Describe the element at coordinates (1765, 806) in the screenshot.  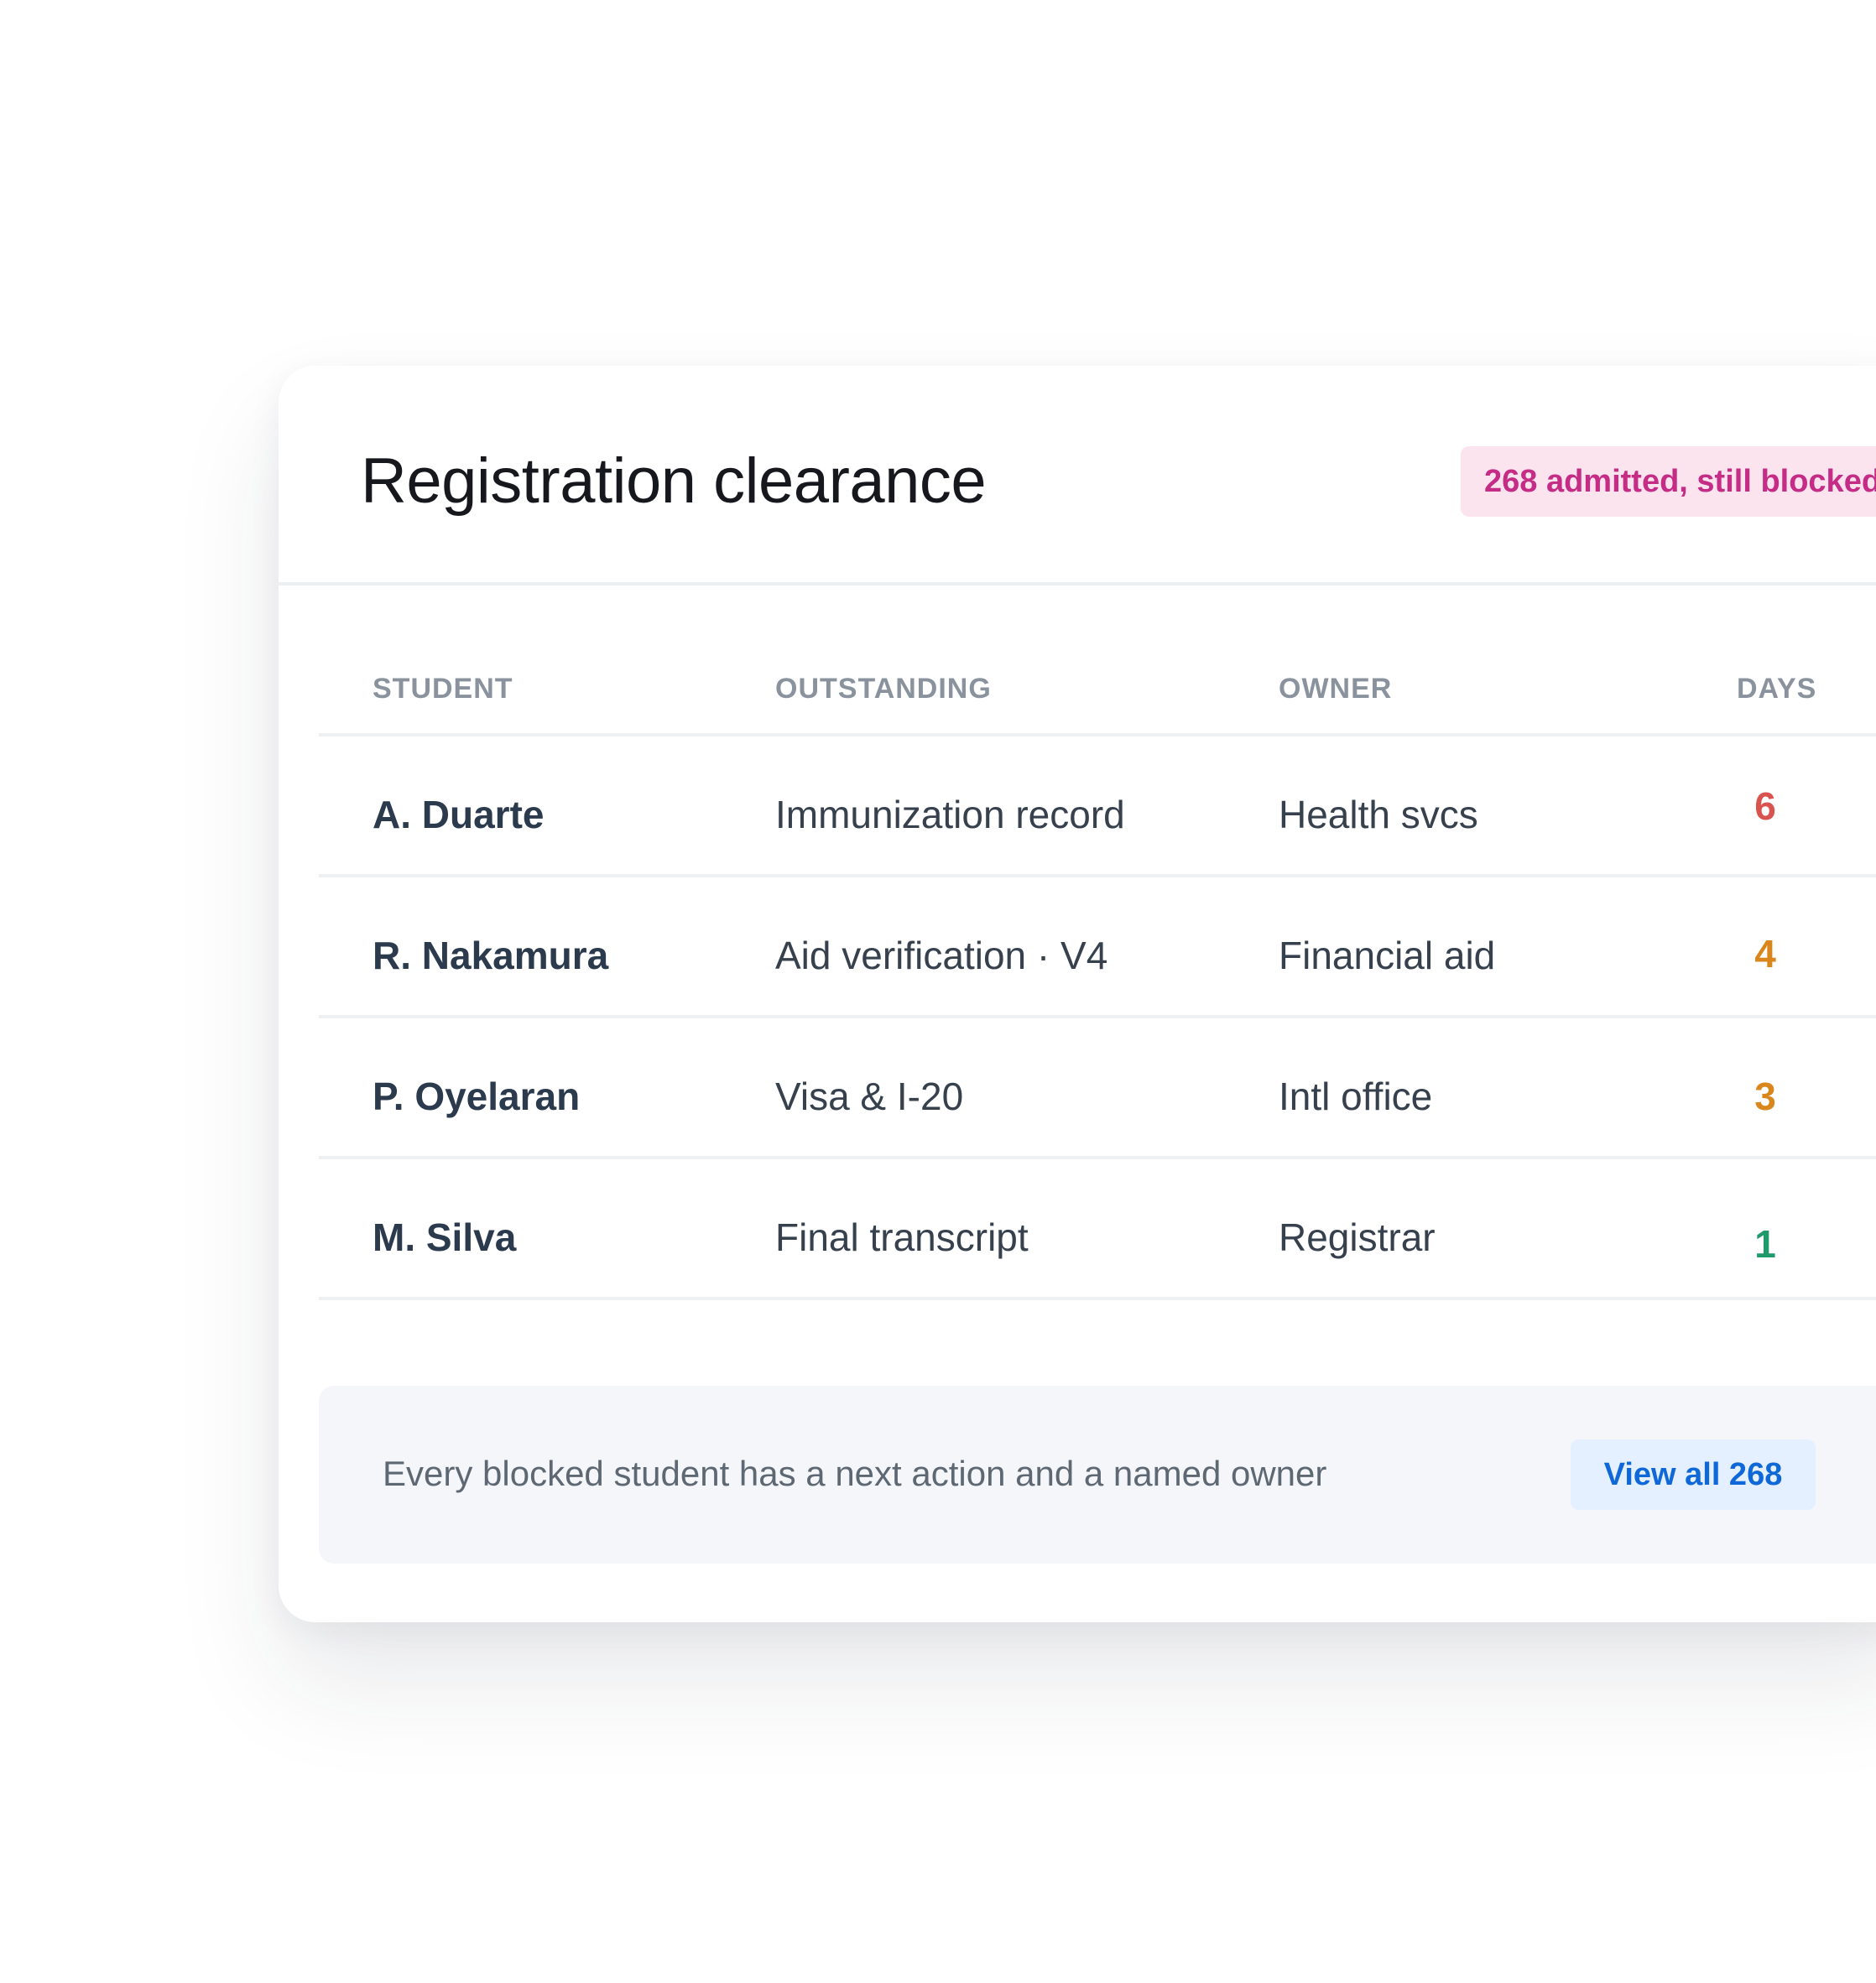
I see `days-count: 6` at that location.